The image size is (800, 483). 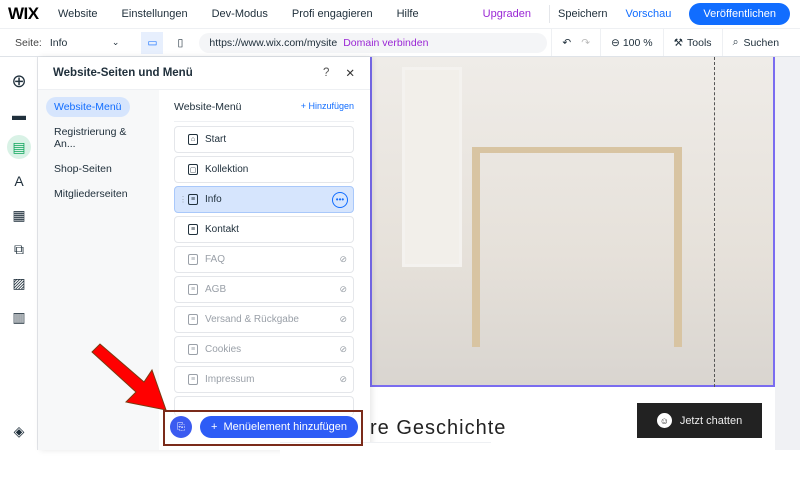 What do you see at coordinates (327, 107) in the screenshot?
I see `add-page-link: + Hinzufügen` at bounding box center [327, 107].